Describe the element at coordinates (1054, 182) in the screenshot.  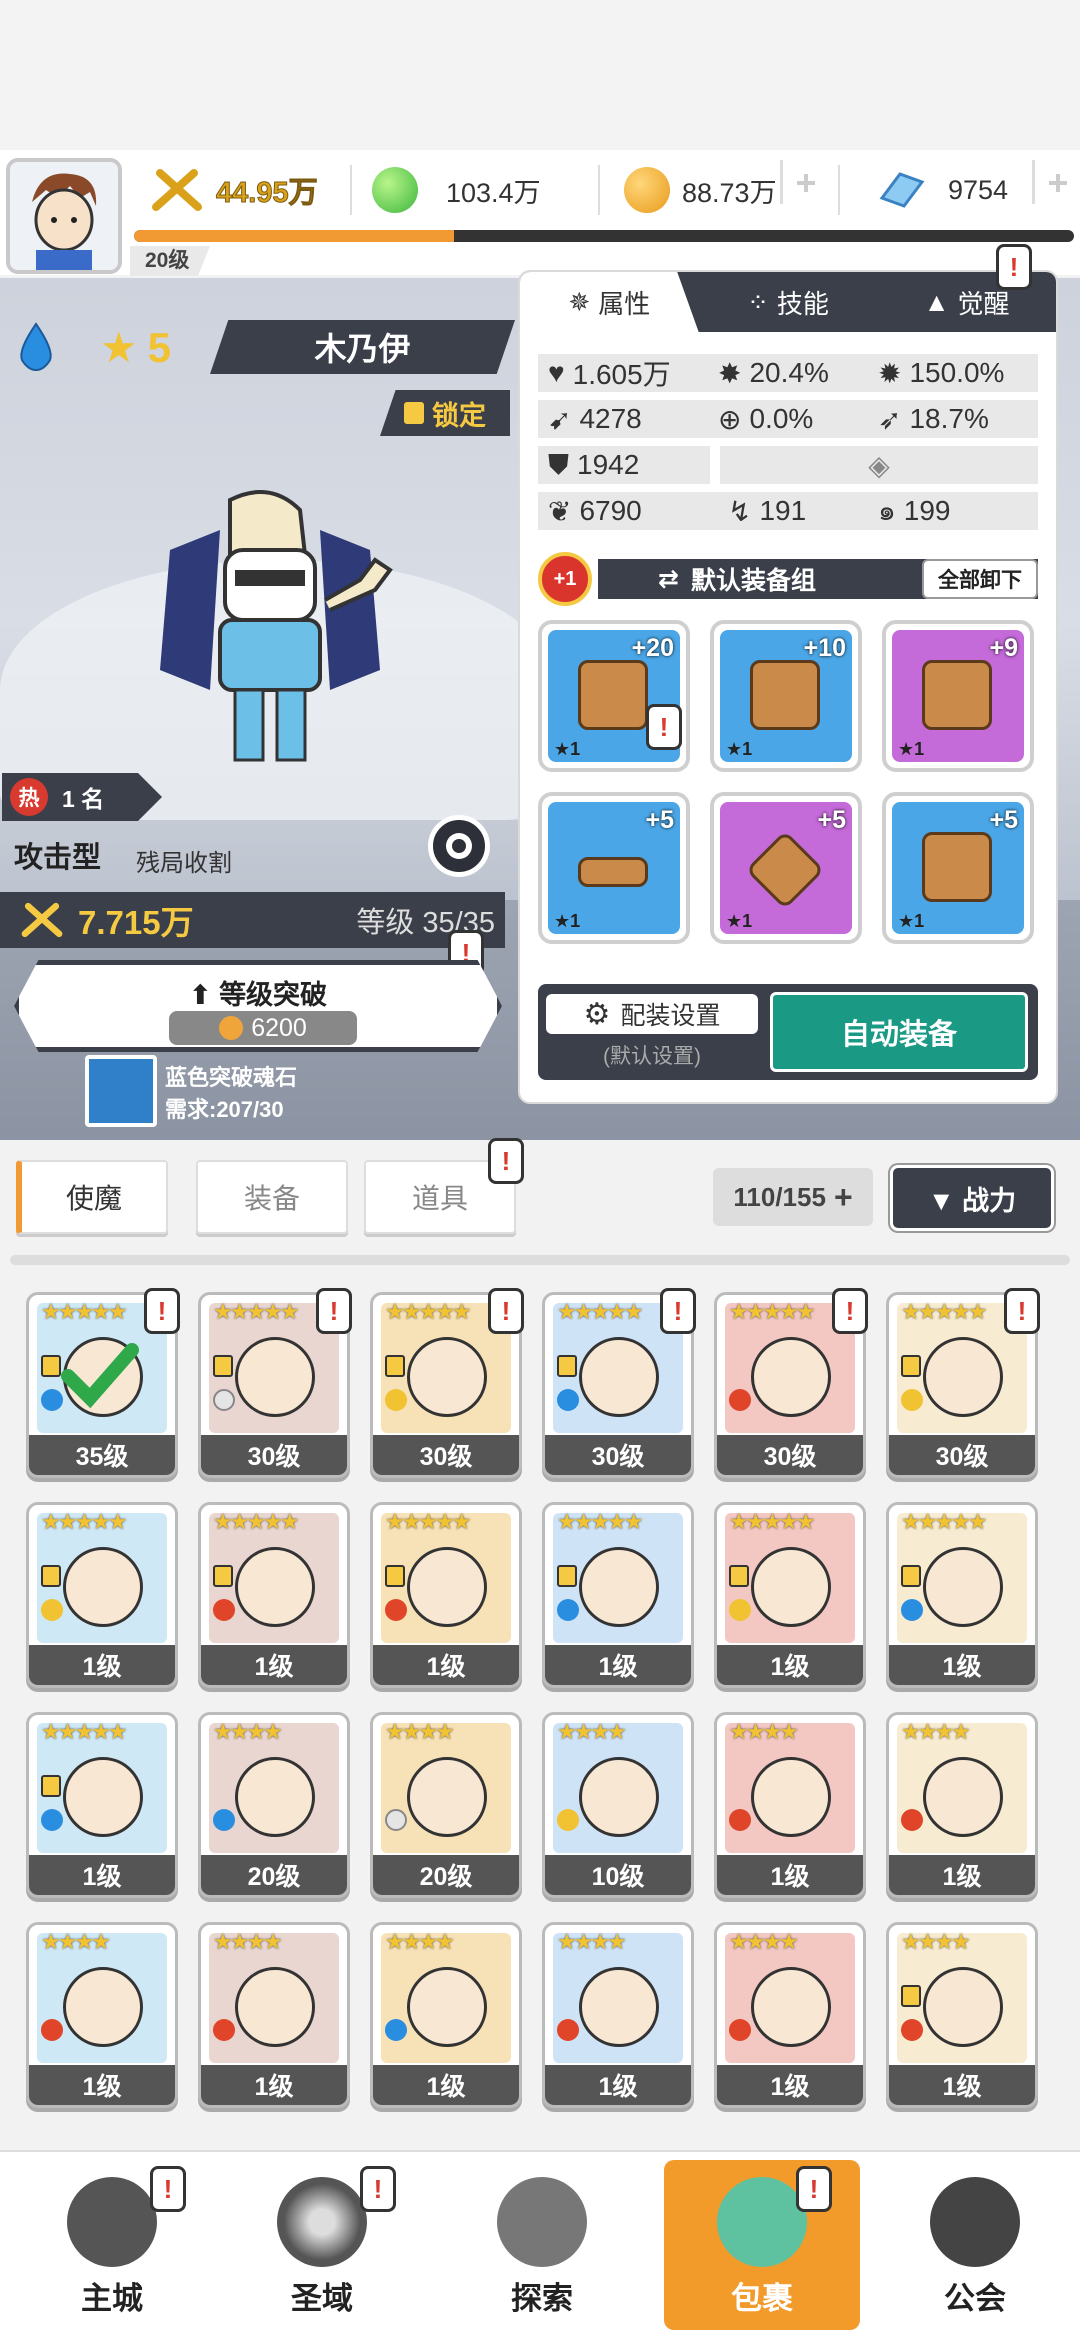
I see `add-gem-button` at that location.